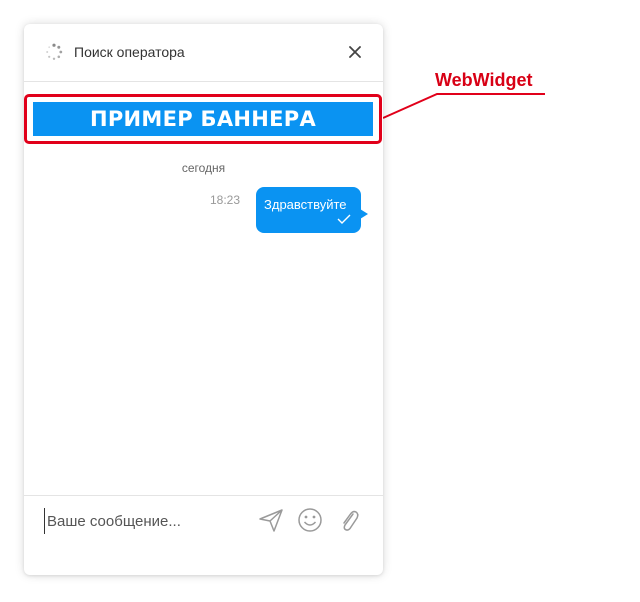 This screenshot has width=640, height=602. What do you see at coordinates (225, 200) in the screenshot?
I see `message-time: 18:23` at bounding box center [225, 200].